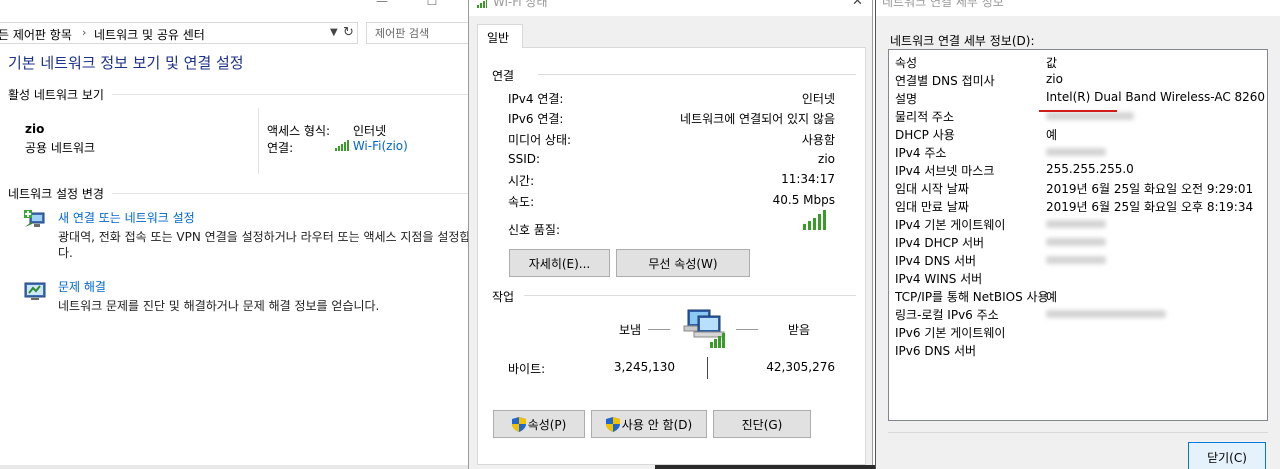 This screenshot has height=469, width=1280. Describe the element at coordinates (1227, 455) in the screenshot. I see `close-button: 닫기(C)` at that location.